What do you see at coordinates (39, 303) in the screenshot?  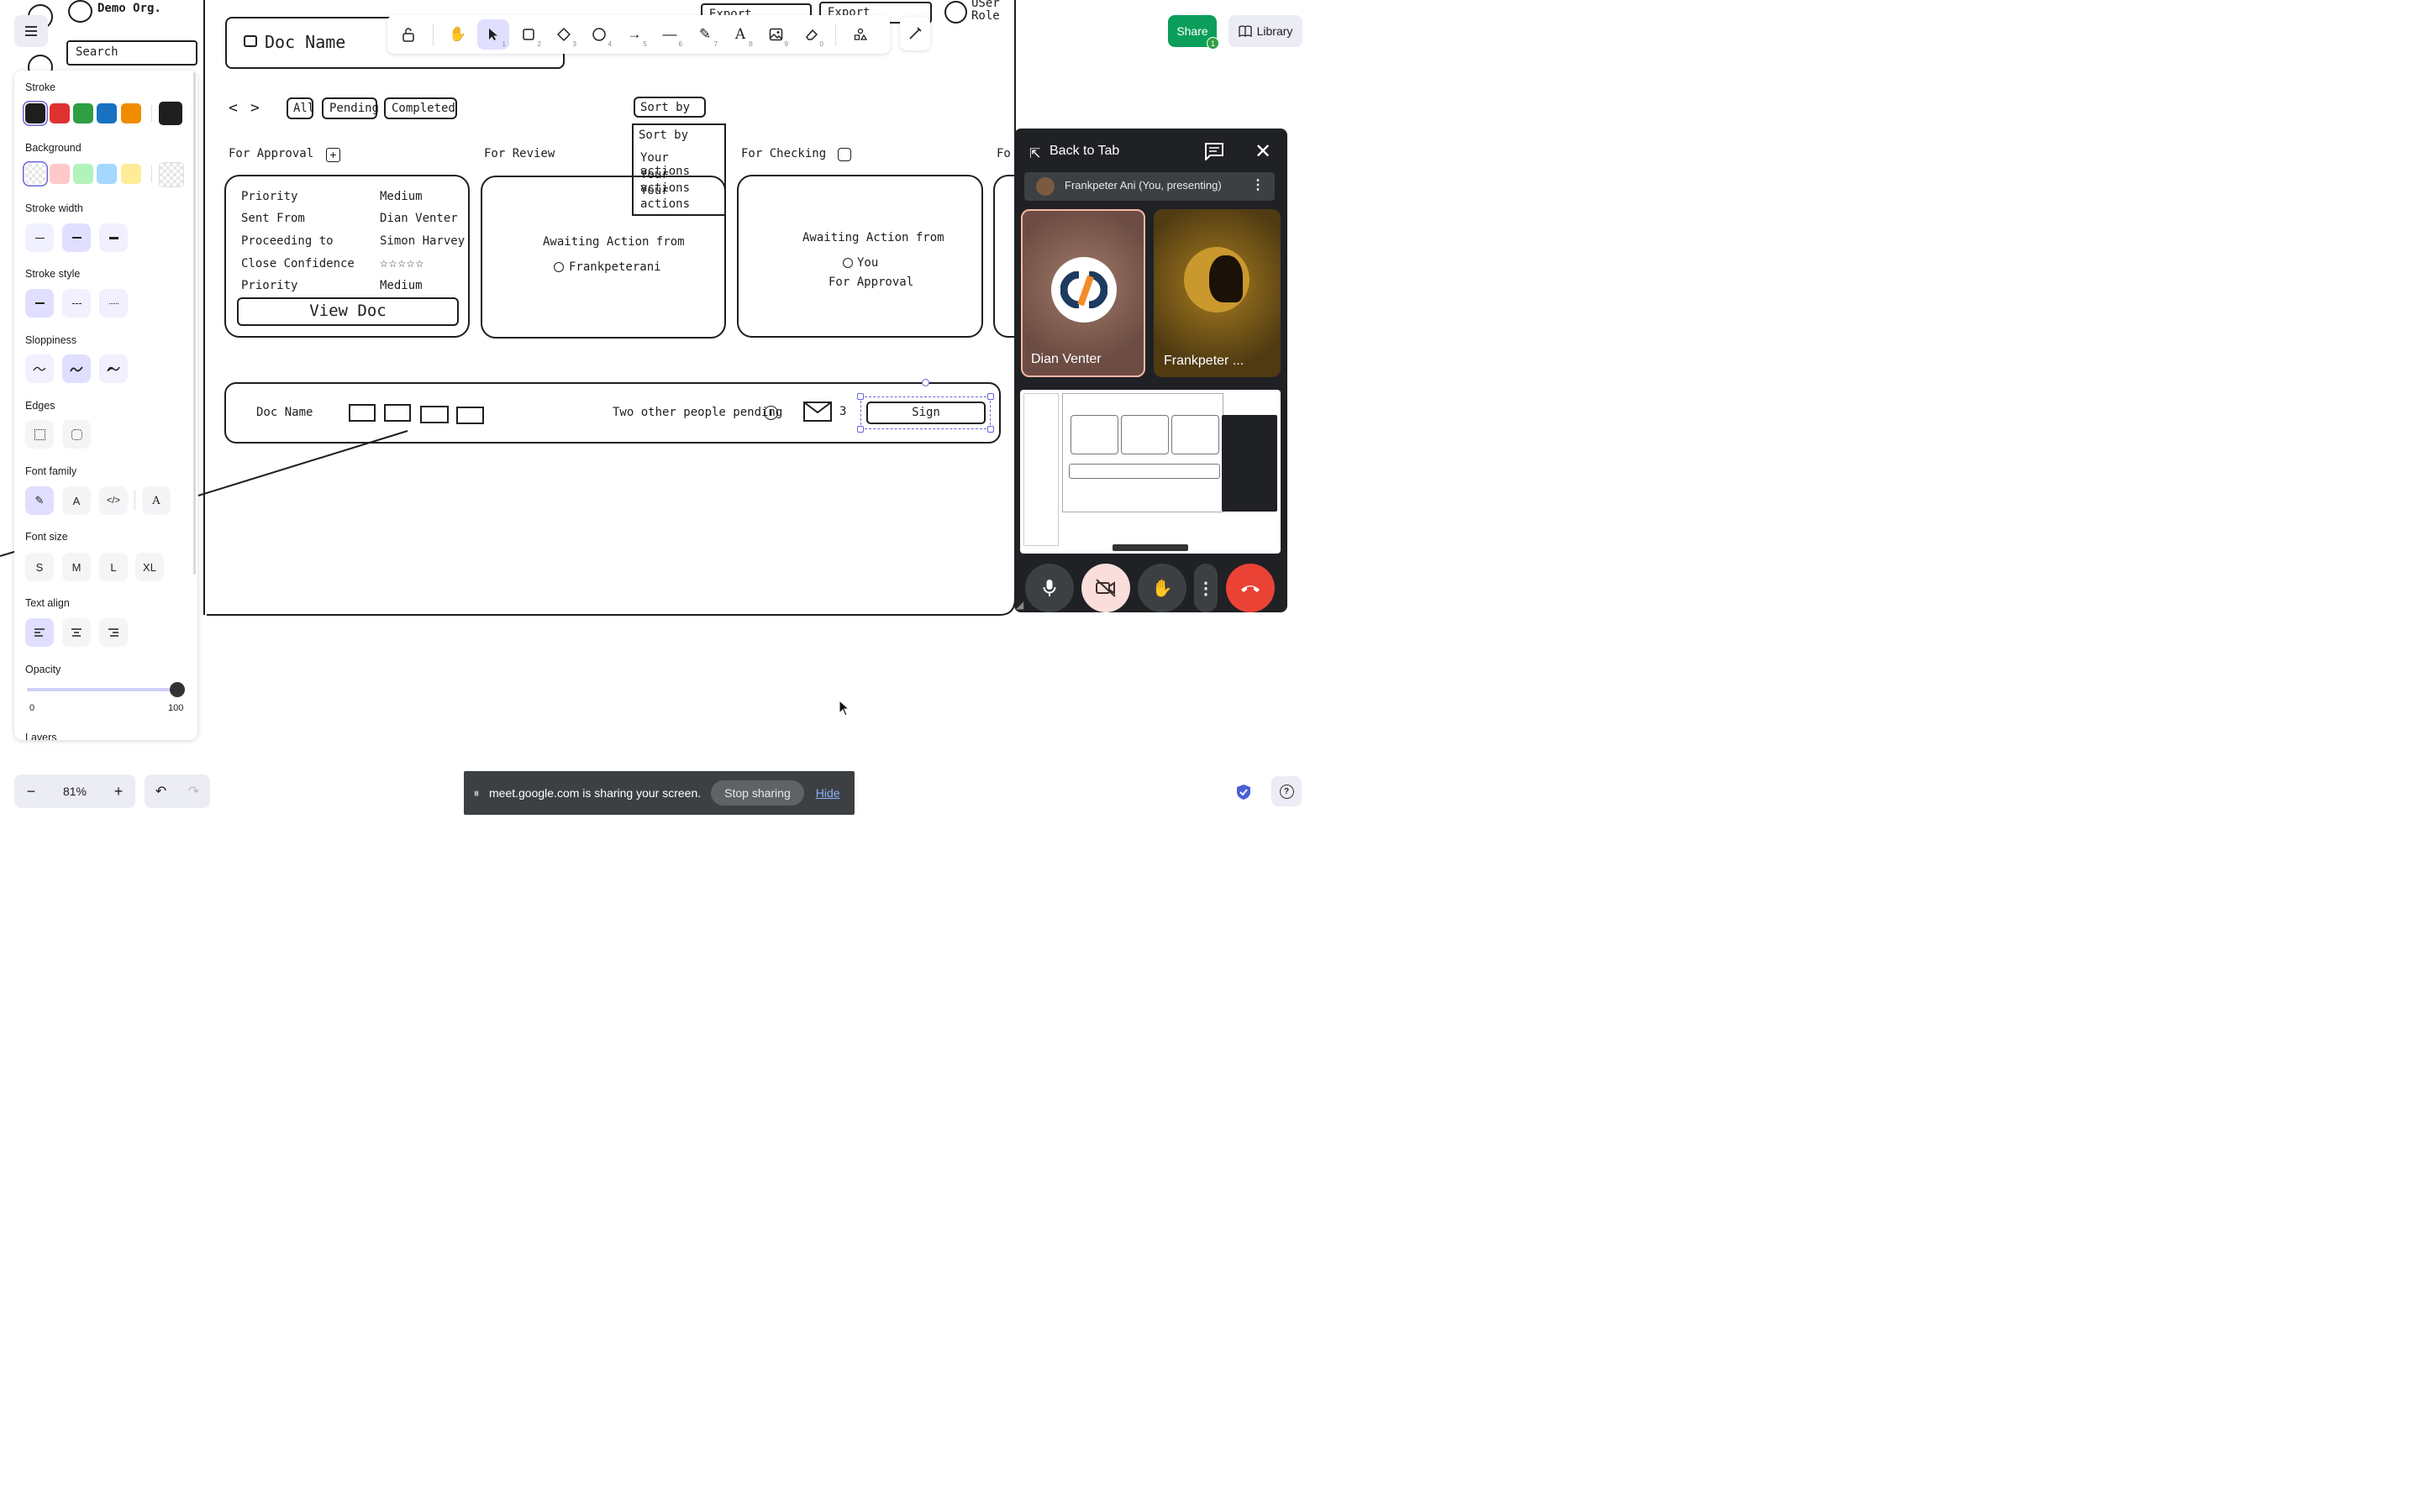 I see `stroke-style-solid` at bounding box center [39, 303].